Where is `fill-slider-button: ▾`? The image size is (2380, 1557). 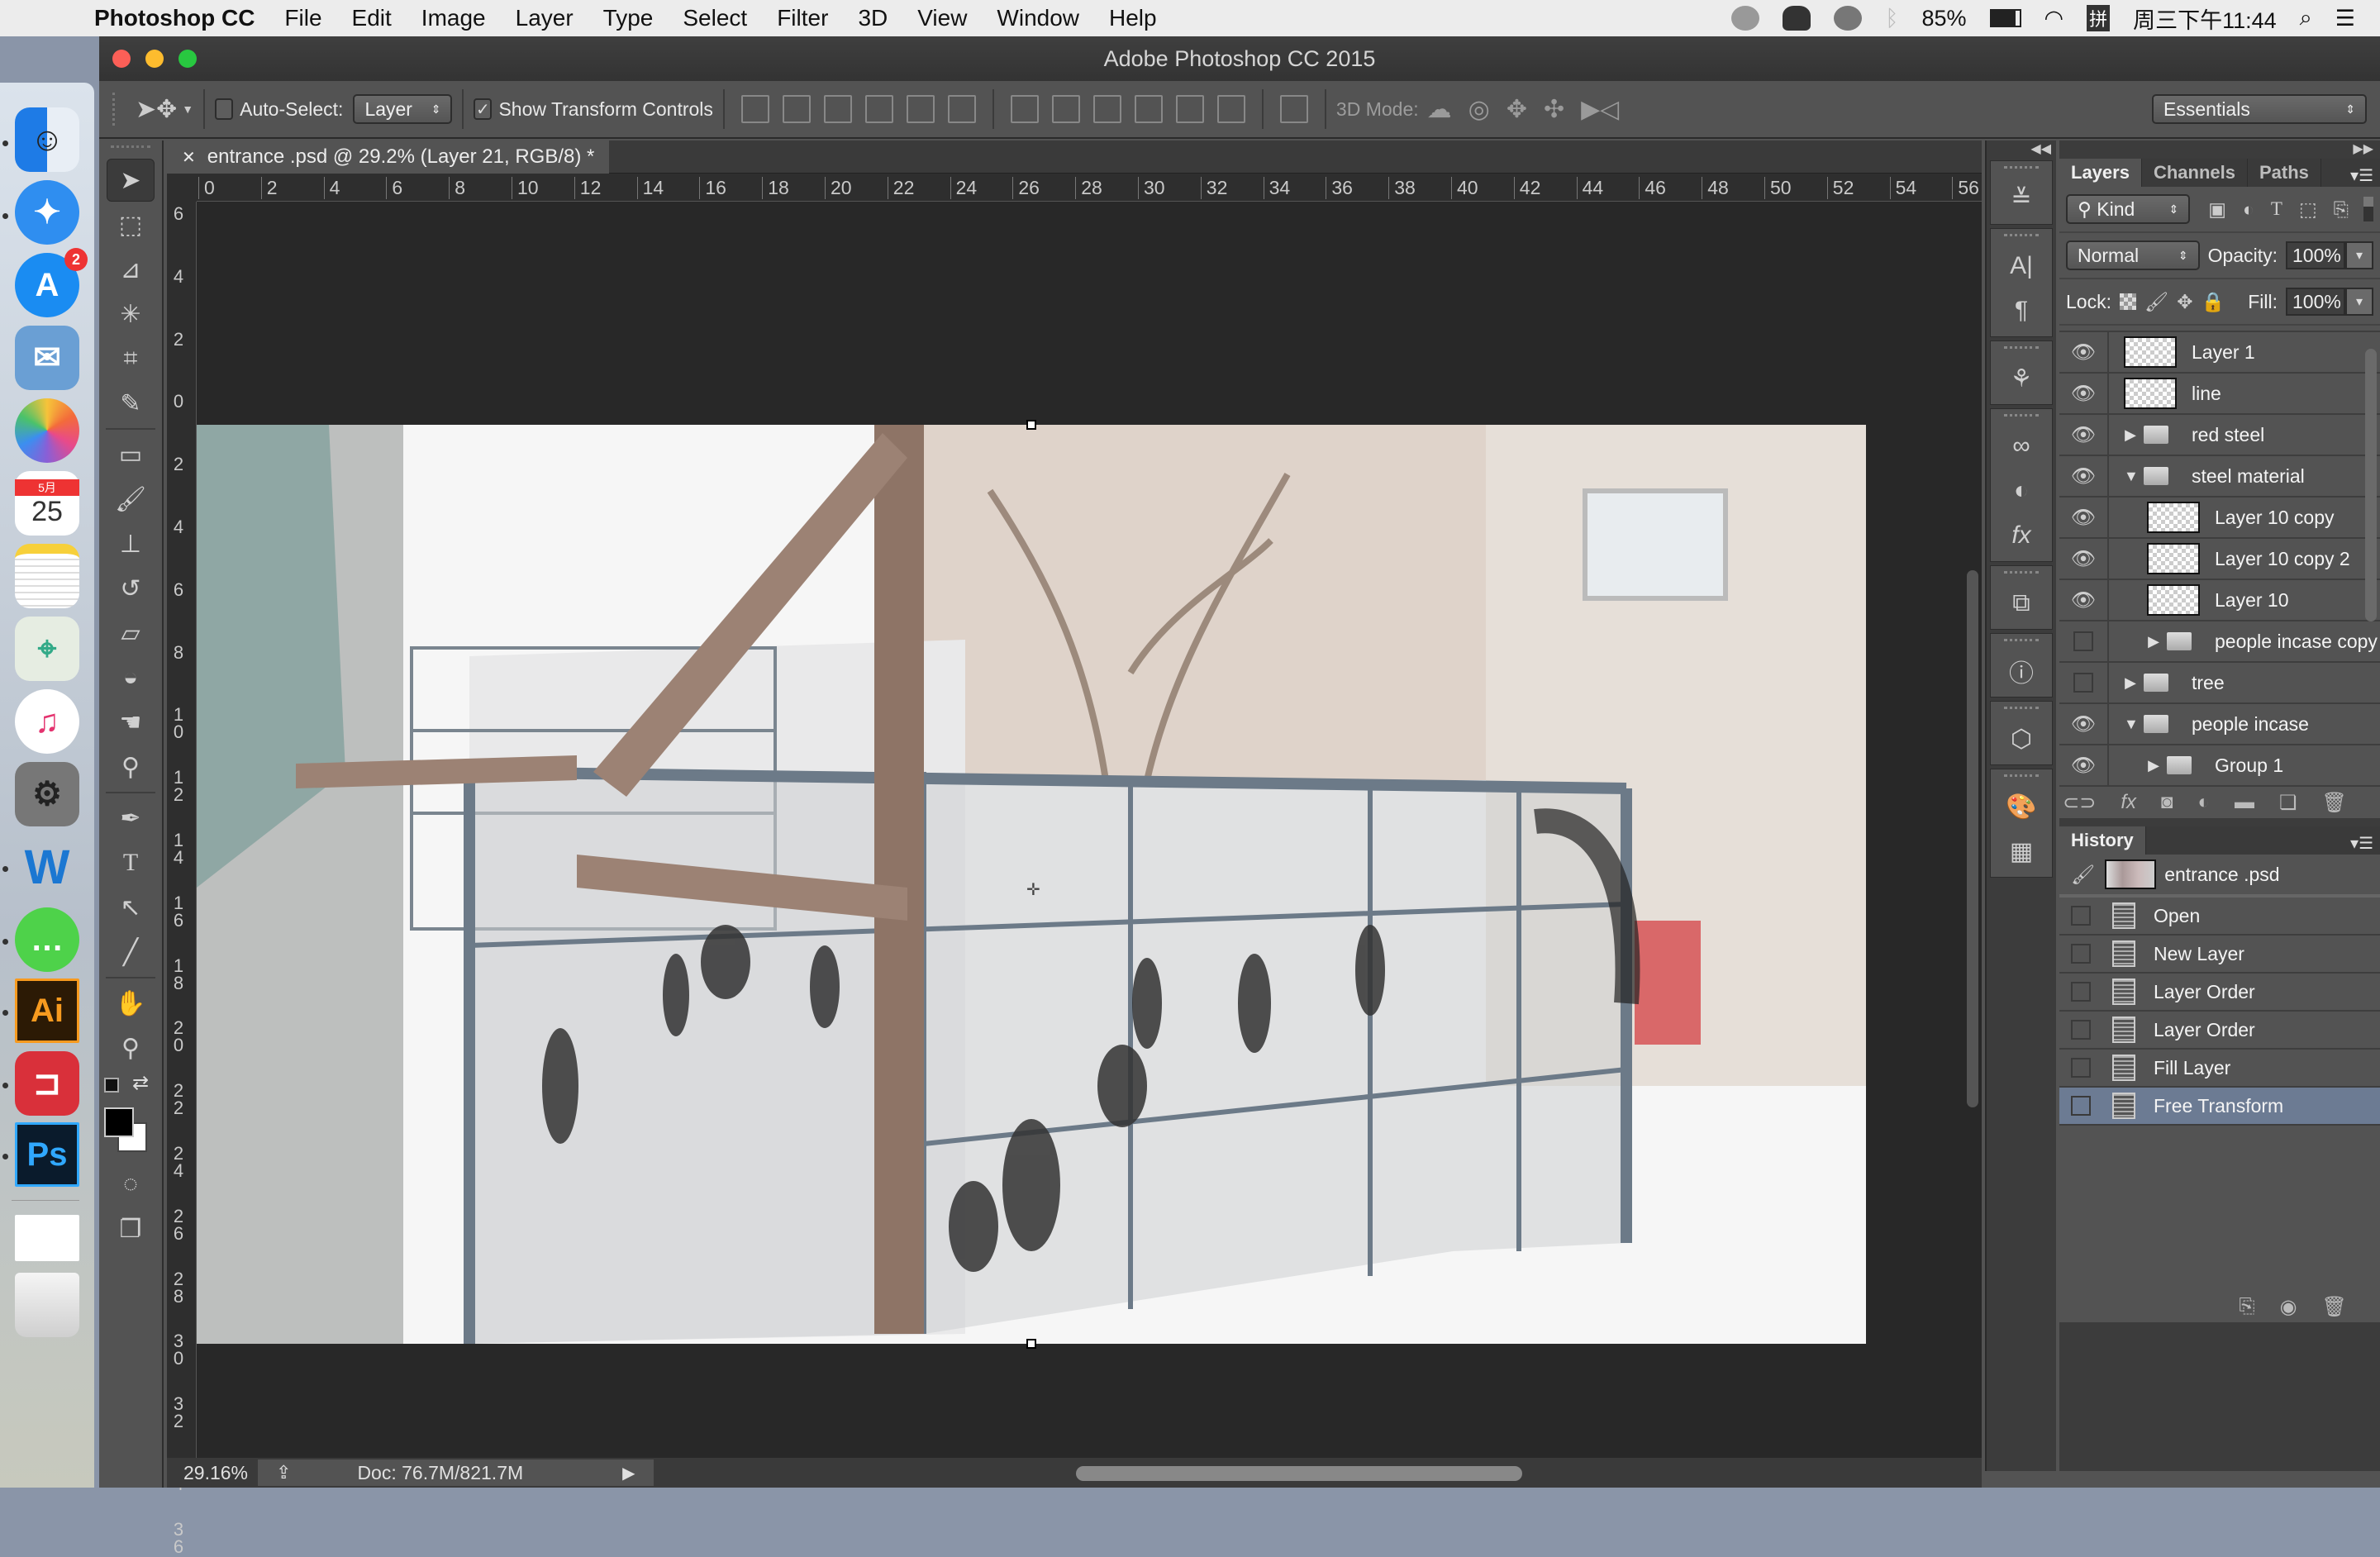
fill-slider-button: ▾ is located at coordinates (2359, 302).